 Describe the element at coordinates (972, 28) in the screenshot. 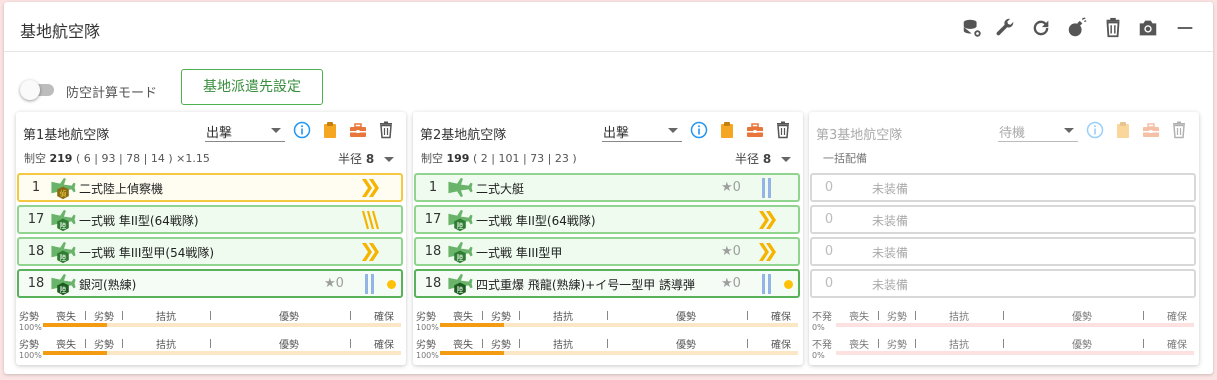

I see `database-settings-icon` at that location.